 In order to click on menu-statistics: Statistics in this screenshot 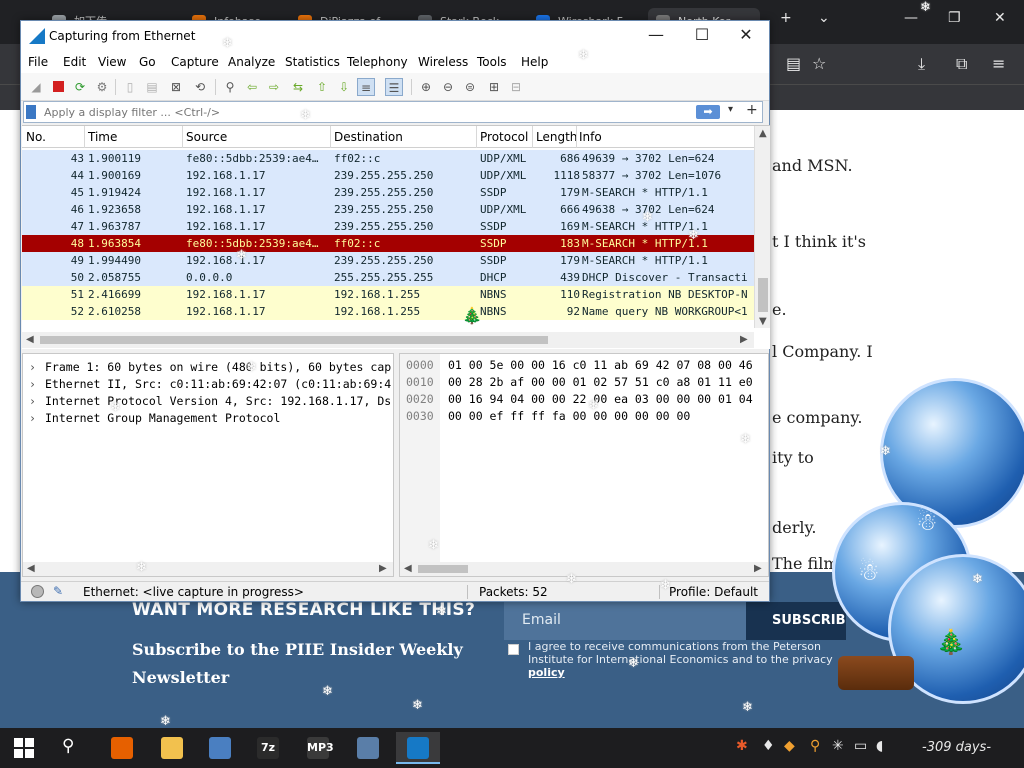, I will do `click(312, 62)`.